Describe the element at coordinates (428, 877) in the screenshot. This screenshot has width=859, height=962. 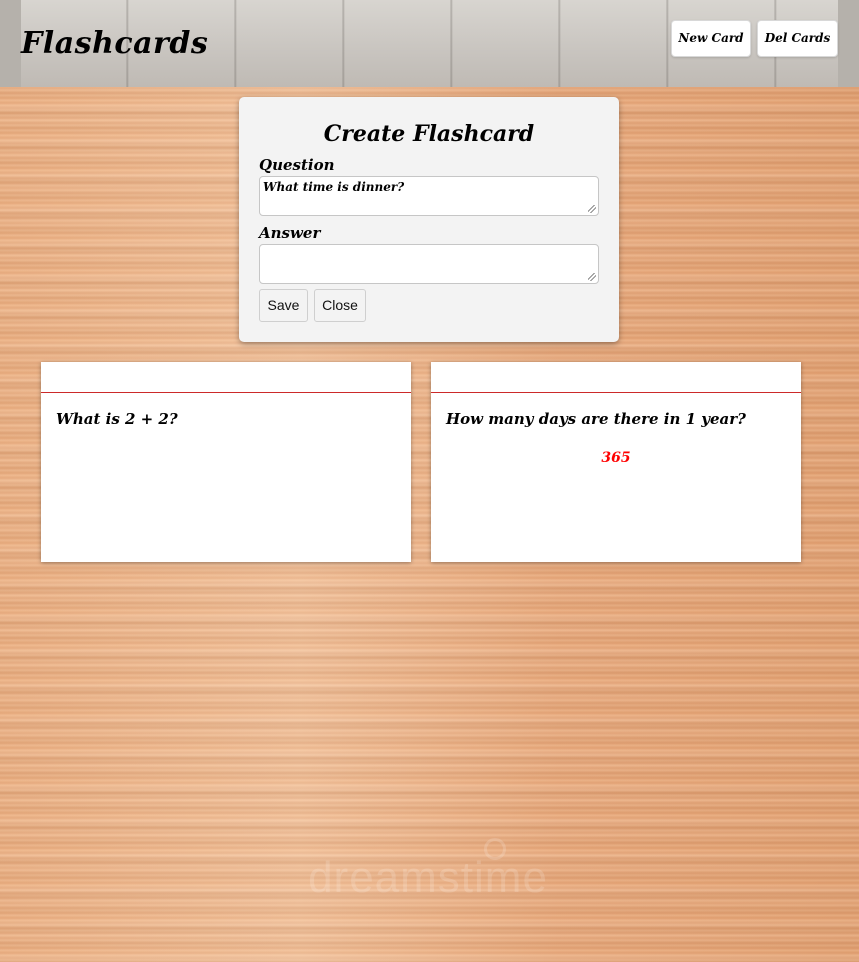
I see `watermark-text: dreamstime` at that location.